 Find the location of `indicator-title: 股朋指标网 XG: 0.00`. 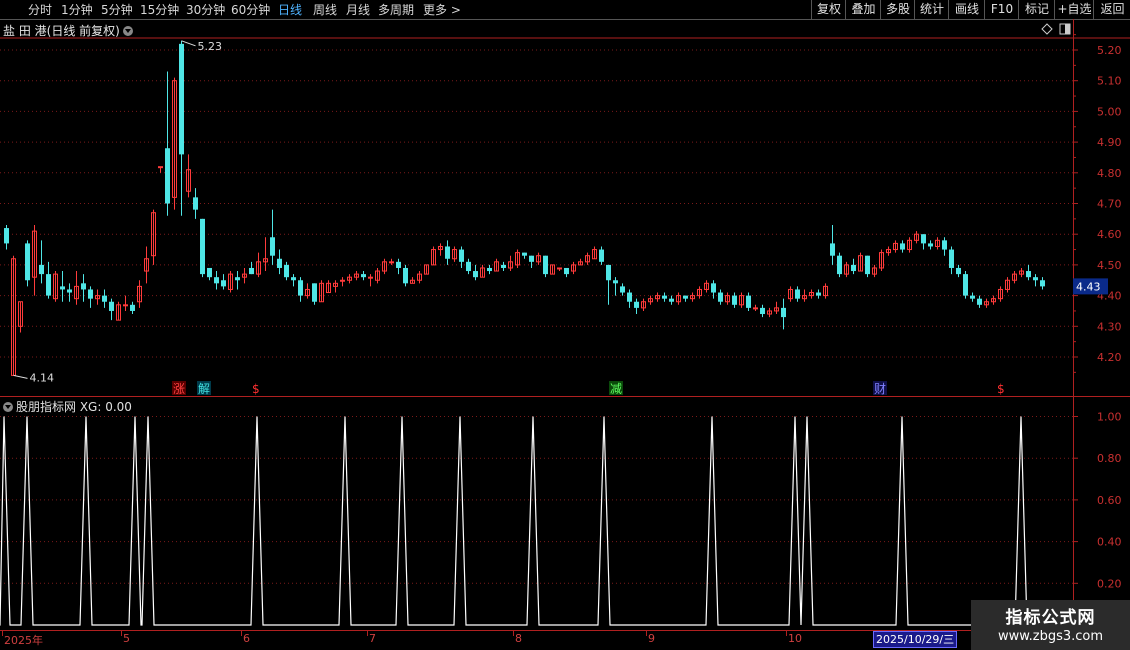

indicator-title: 股朋指标网 XG: 0.00 is located at coordinates (74, 407).